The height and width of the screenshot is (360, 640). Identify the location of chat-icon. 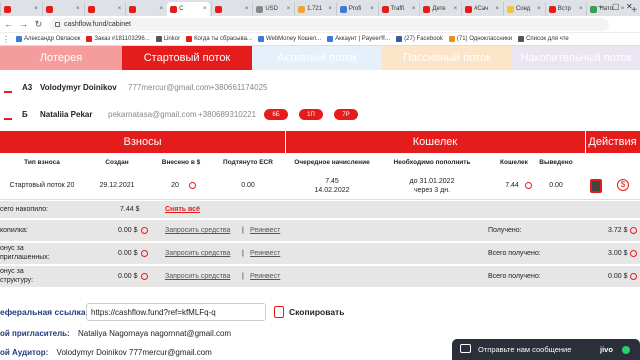
(465, 348).